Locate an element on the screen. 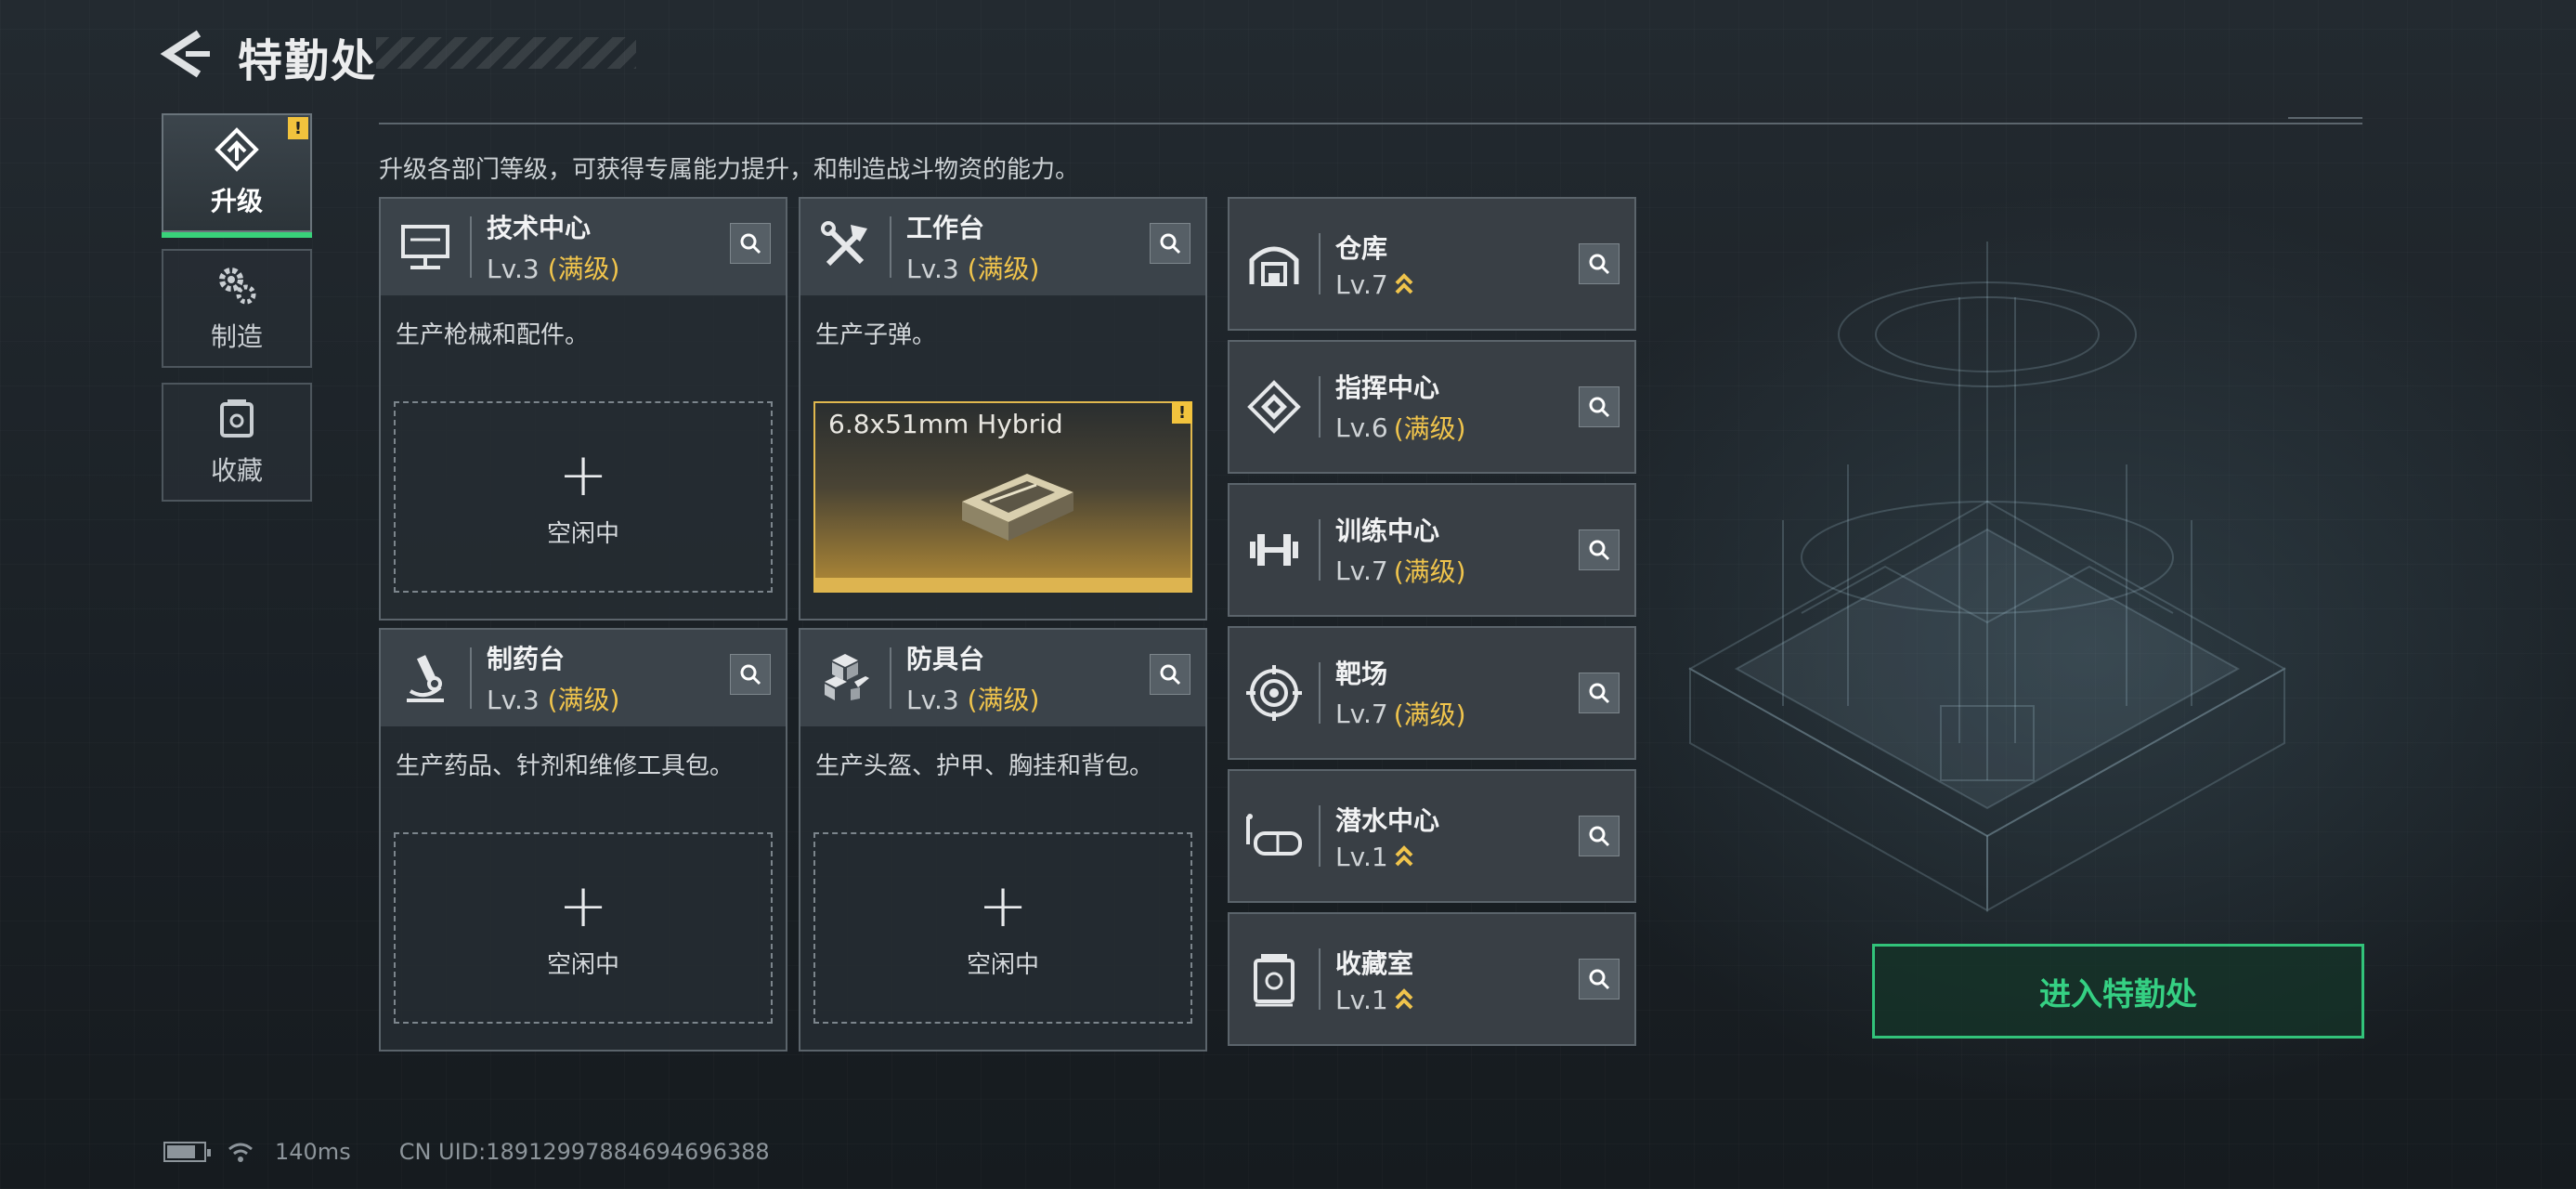  back-button is located at coordinates (186, 54).